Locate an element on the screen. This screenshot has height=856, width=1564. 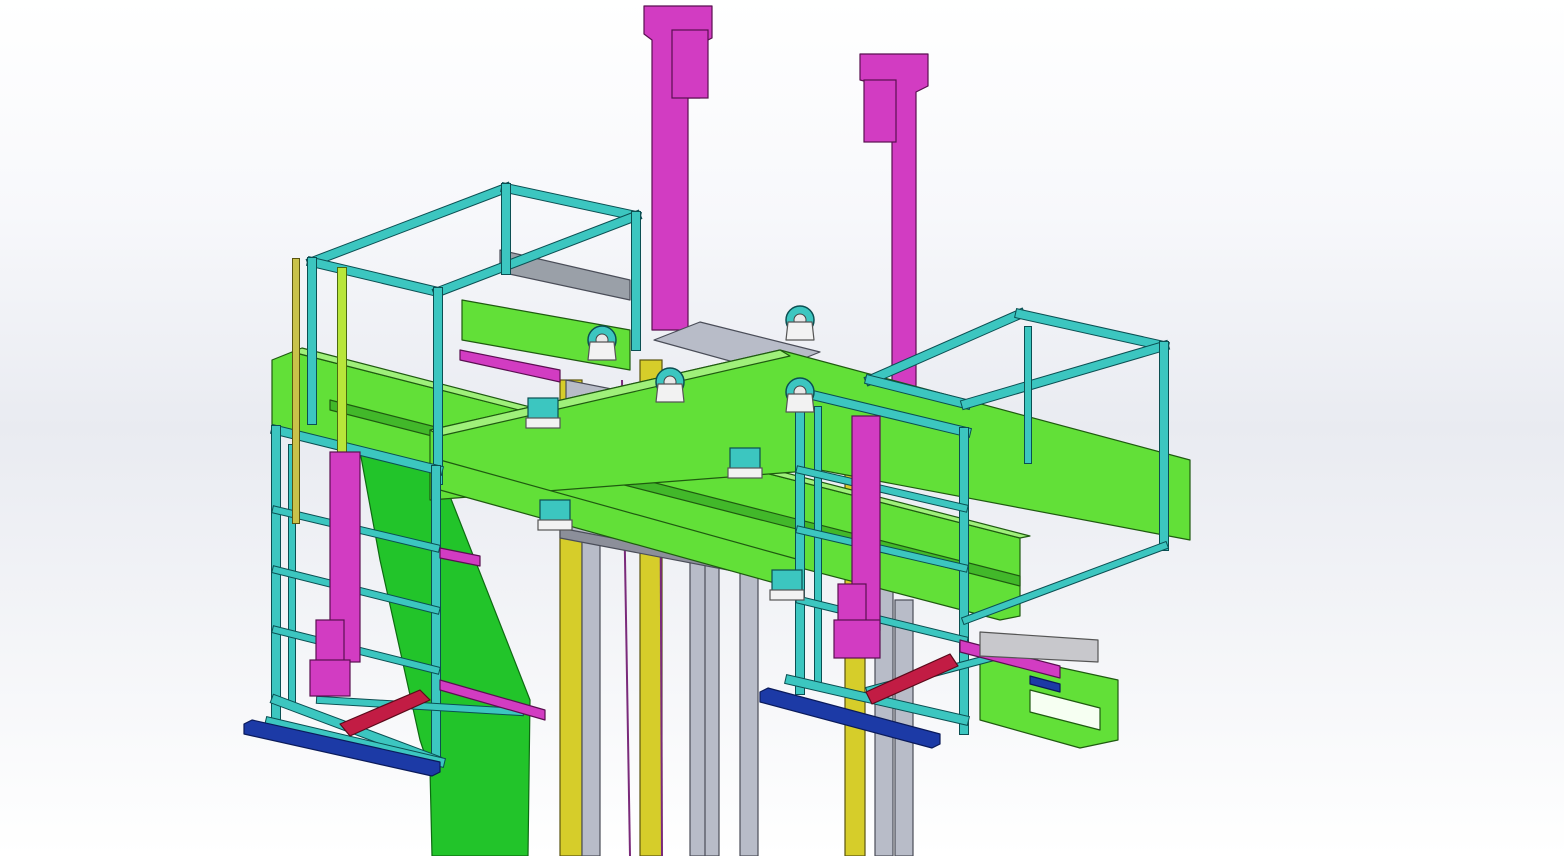
frame-right-top-right-face is located at coordinates (1092, 330).